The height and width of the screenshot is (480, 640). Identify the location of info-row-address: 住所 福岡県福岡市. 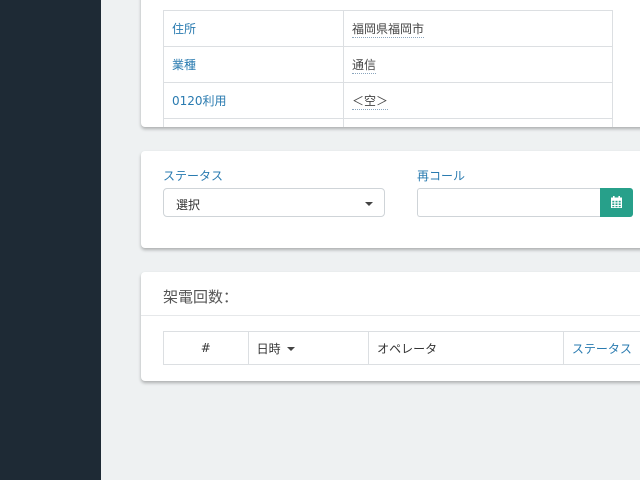
(388, 28).